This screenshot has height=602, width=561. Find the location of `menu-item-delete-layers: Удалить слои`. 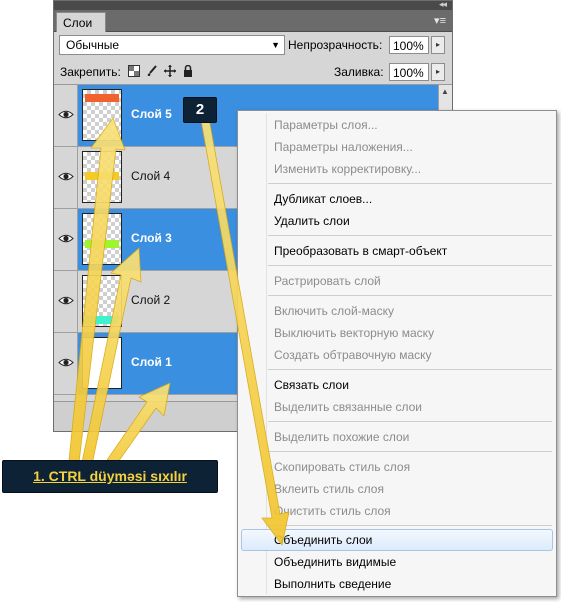

menu-item-delete-layers: Удалить слои is located at coordinates (312, 221).